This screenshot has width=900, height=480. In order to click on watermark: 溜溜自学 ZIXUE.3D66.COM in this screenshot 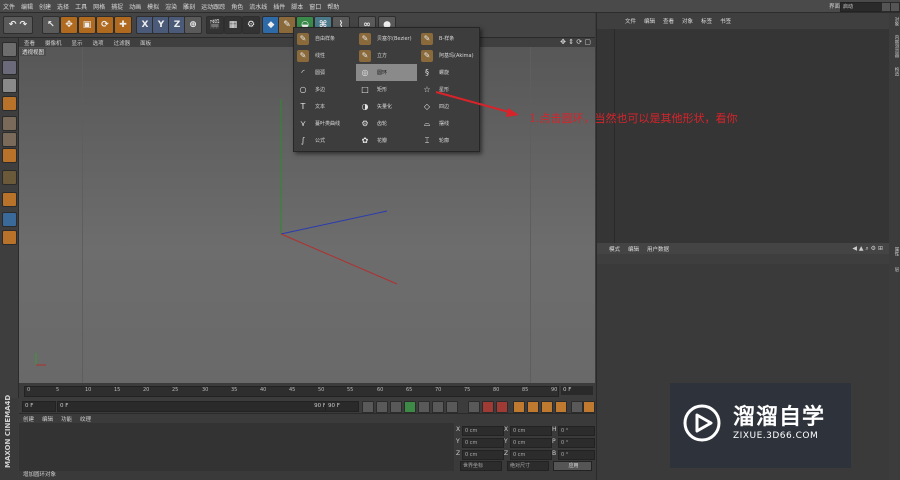, I will do `click(760, 425)`.